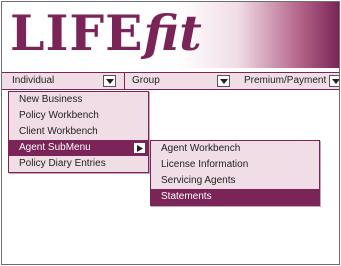 Image resolution: width=341 pixels, height=266 pixels. Describe the element at coordinates (139, 148) in the screenshot. I see `arrow-right-icon` at that location.